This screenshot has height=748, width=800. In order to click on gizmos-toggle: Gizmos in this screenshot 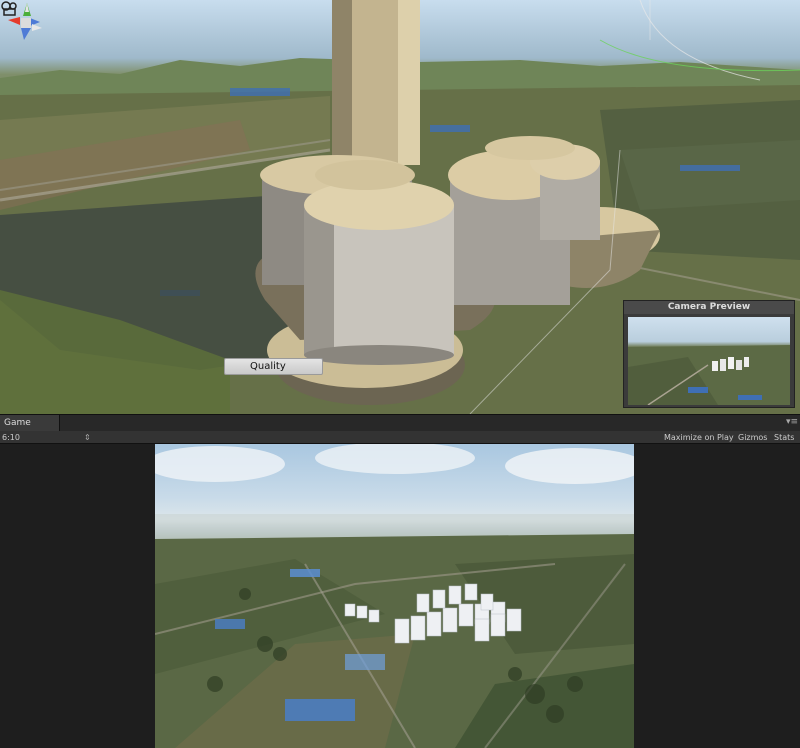, I will do `click(752, 437)`.